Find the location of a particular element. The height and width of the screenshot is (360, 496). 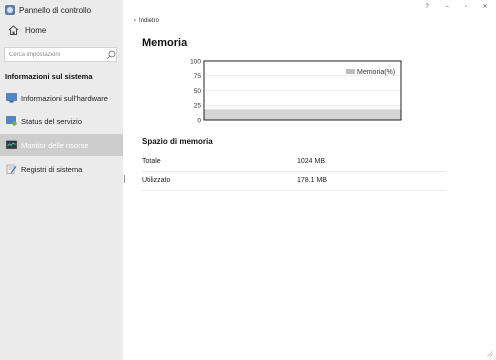

section-title: Informazioni sul sistema is located at coordinates (49, 76).